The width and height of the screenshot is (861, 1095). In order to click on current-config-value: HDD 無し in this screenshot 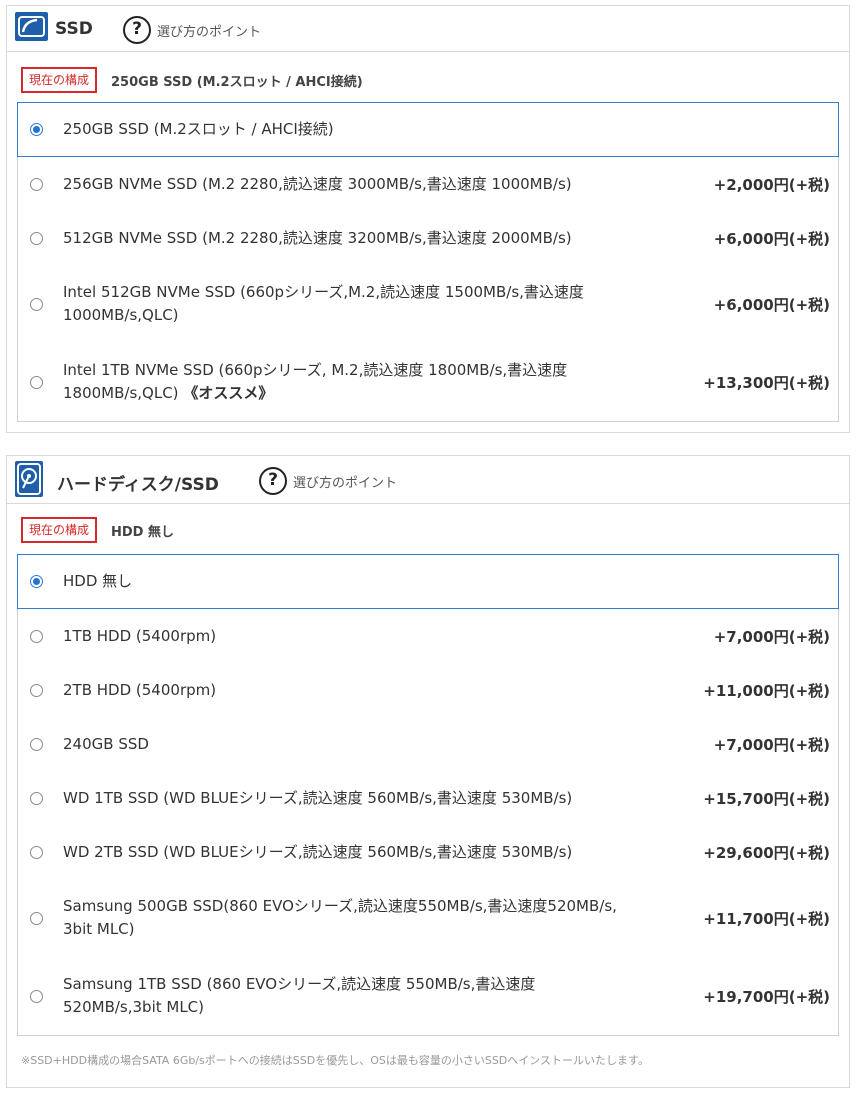, I will do `click(143, 532)`.